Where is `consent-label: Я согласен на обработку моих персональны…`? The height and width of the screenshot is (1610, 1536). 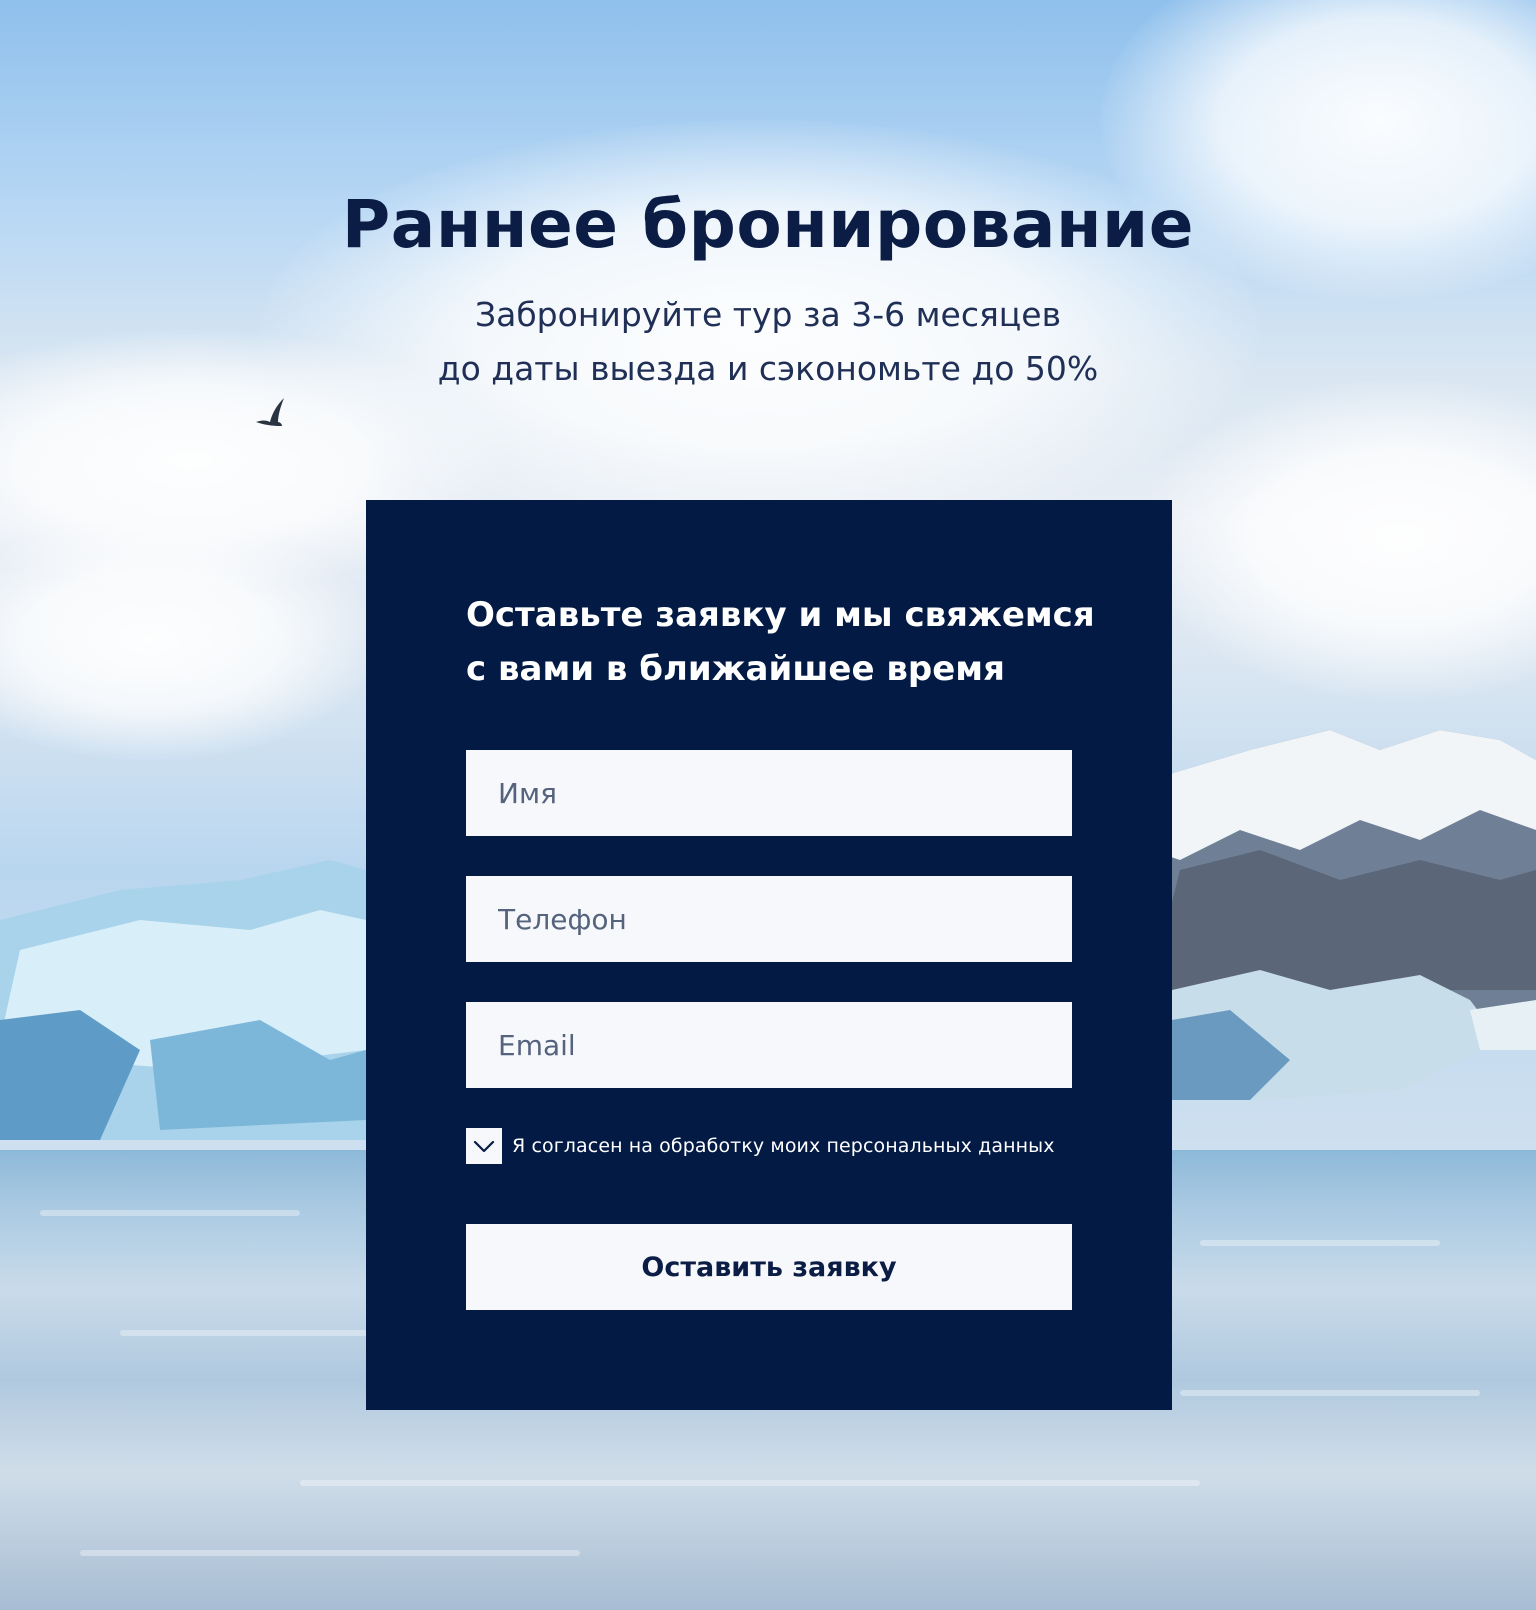 consent-label: Я согласен на обработку моих персональны… is located at coordinates (783, 1146).